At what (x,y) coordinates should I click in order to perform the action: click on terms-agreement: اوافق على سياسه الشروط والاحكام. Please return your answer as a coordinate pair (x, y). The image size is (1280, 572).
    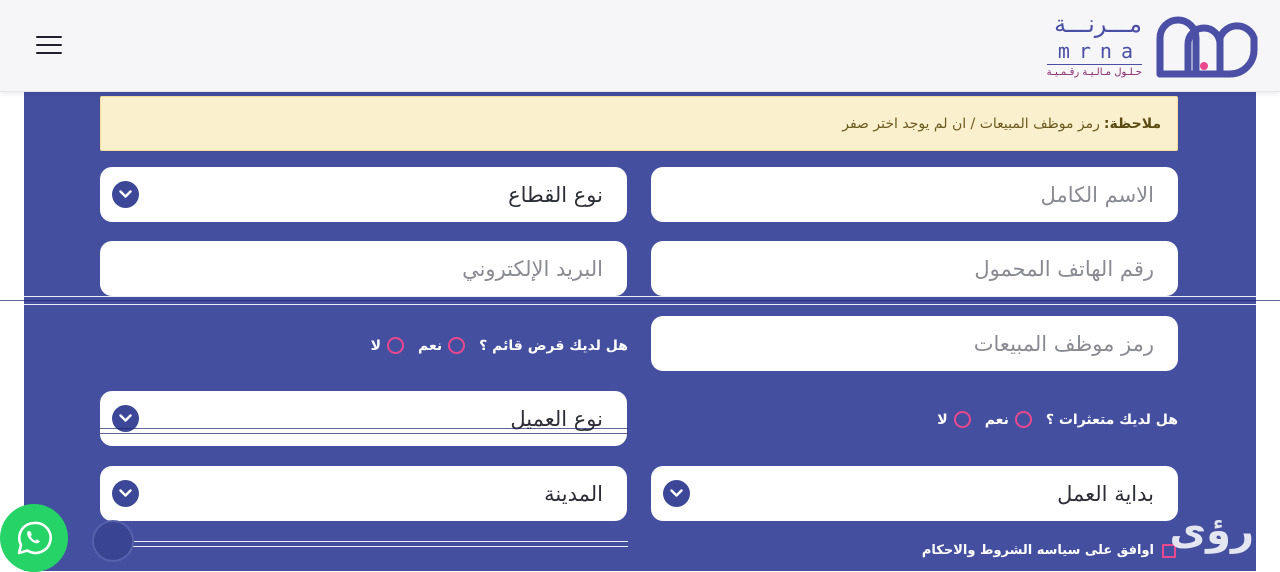
    Looking at the image, I should click on (1049, 550).